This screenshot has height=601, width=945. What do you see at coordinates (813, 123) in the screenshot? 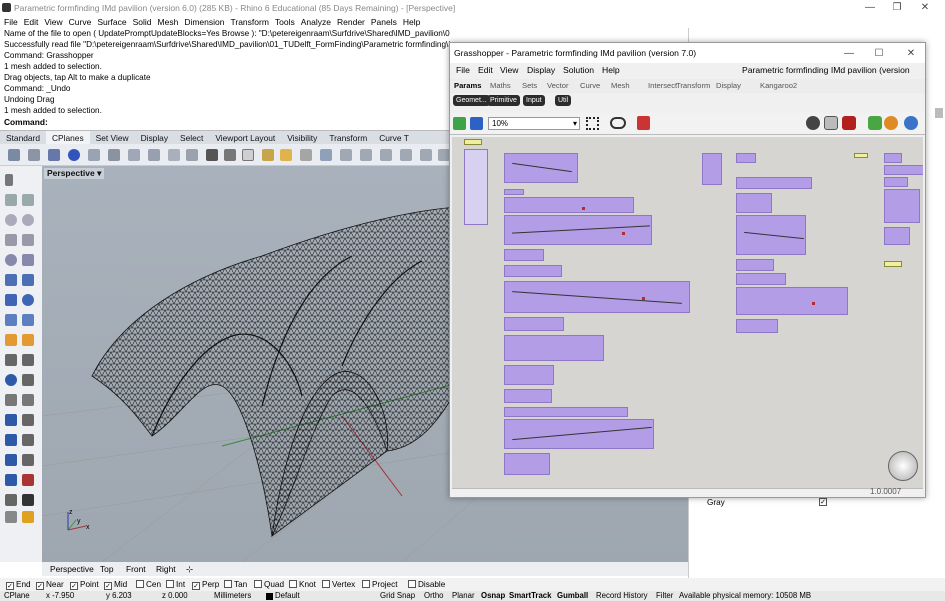
I see `gh-preview-none-icon` at bounding box center [813, 123].